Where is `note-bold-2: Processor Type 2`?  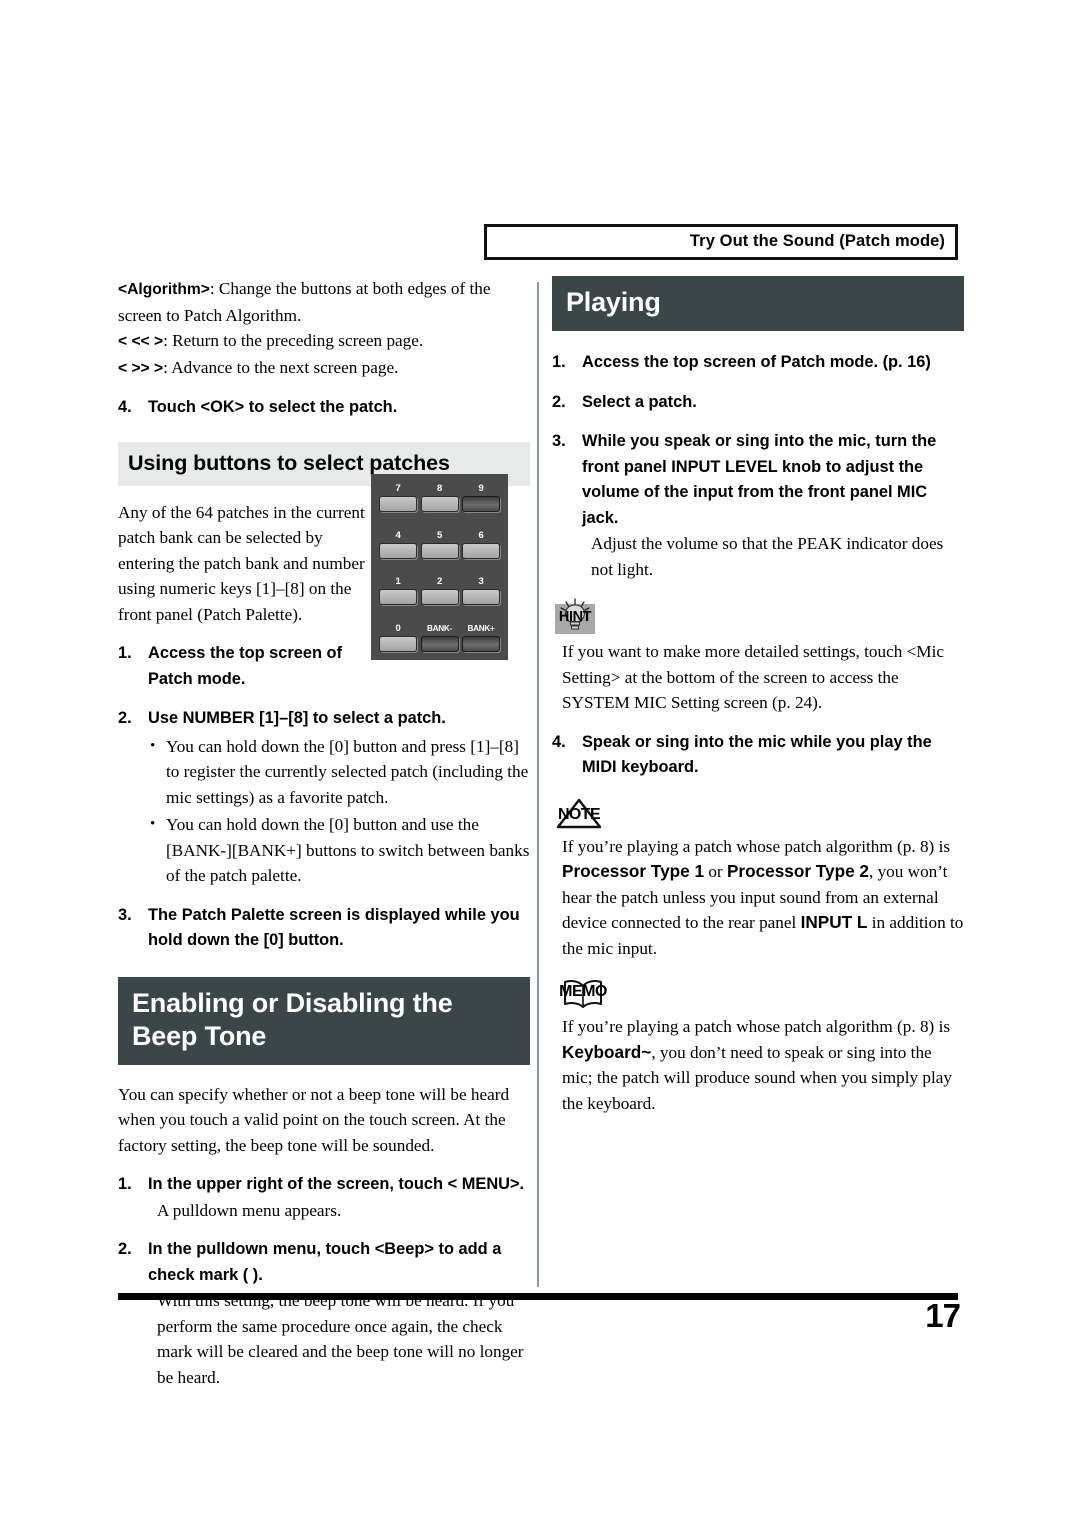 note-bold-2: Processor Type 2 is located at coordinates (797, 871).